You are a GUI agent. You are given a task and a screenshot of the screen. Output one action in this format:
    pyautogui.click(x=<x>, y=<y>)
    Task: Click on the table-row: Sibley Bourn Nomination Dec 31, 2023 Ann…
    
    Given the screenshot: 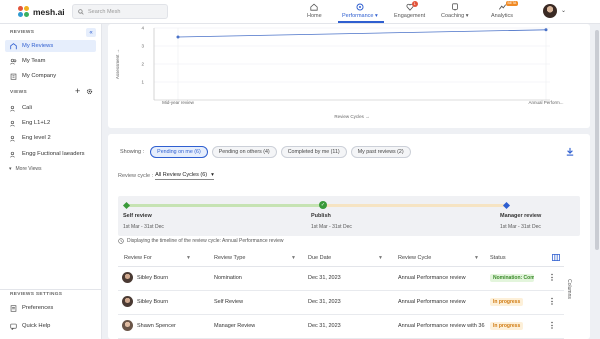 What is the action you would take?
    pyautogui.click(x=341, y=279)
    